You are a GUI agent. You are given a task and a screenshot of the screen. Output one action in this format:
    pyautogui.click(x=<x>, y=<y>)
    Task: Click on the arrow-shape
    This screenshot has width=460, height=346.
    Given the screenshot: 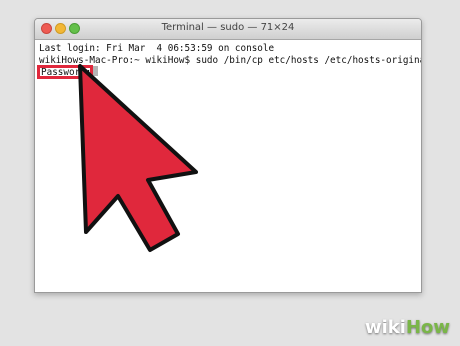 What is the action you would take?
    pyautogui.click(x=138, y=158)
    